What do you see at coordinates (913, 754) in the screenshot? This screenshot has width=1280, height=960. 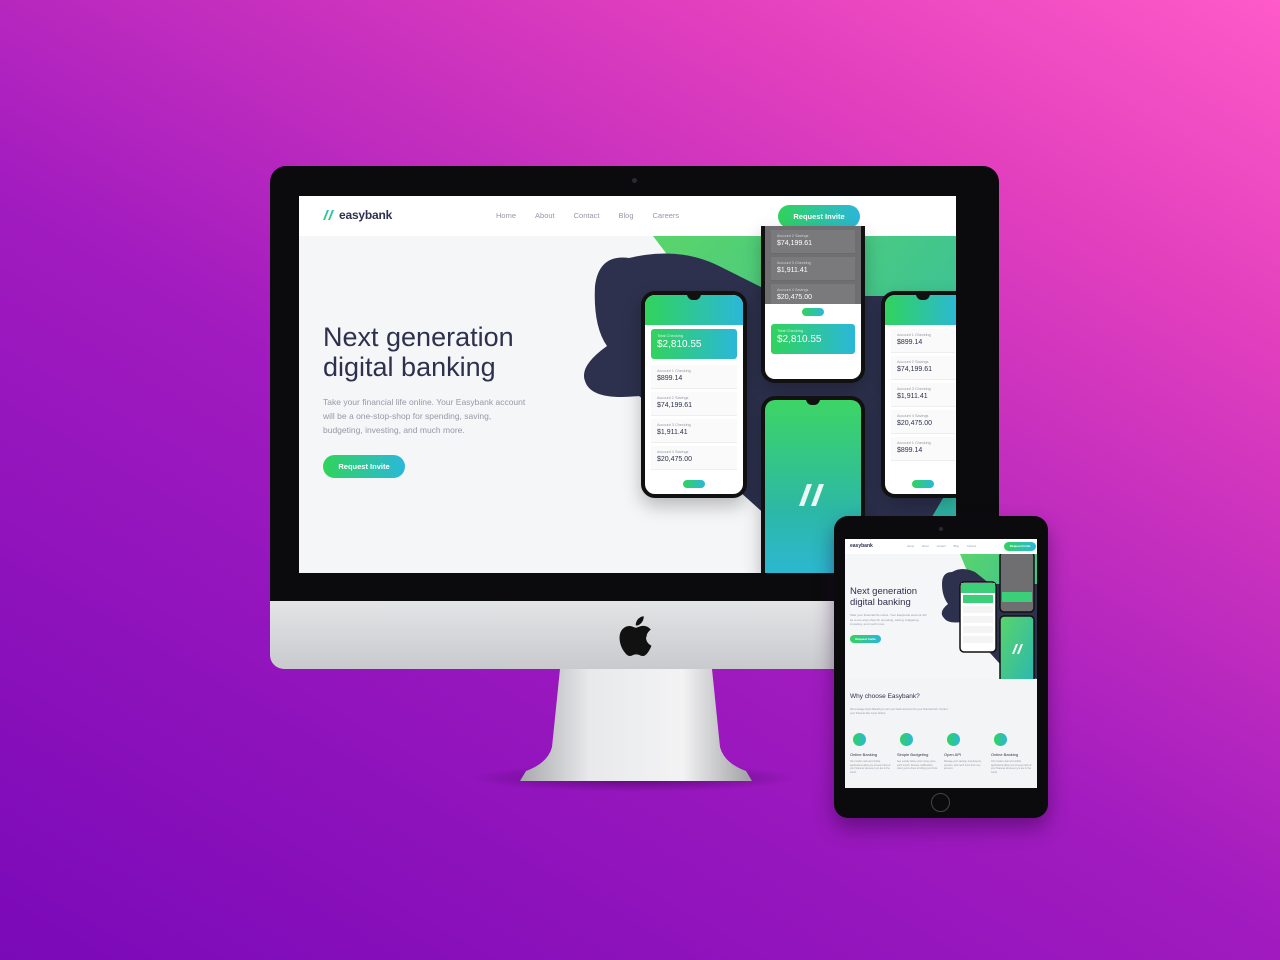 I see `feature-title: Simple Budgeting` at bounding box center [913, 754].